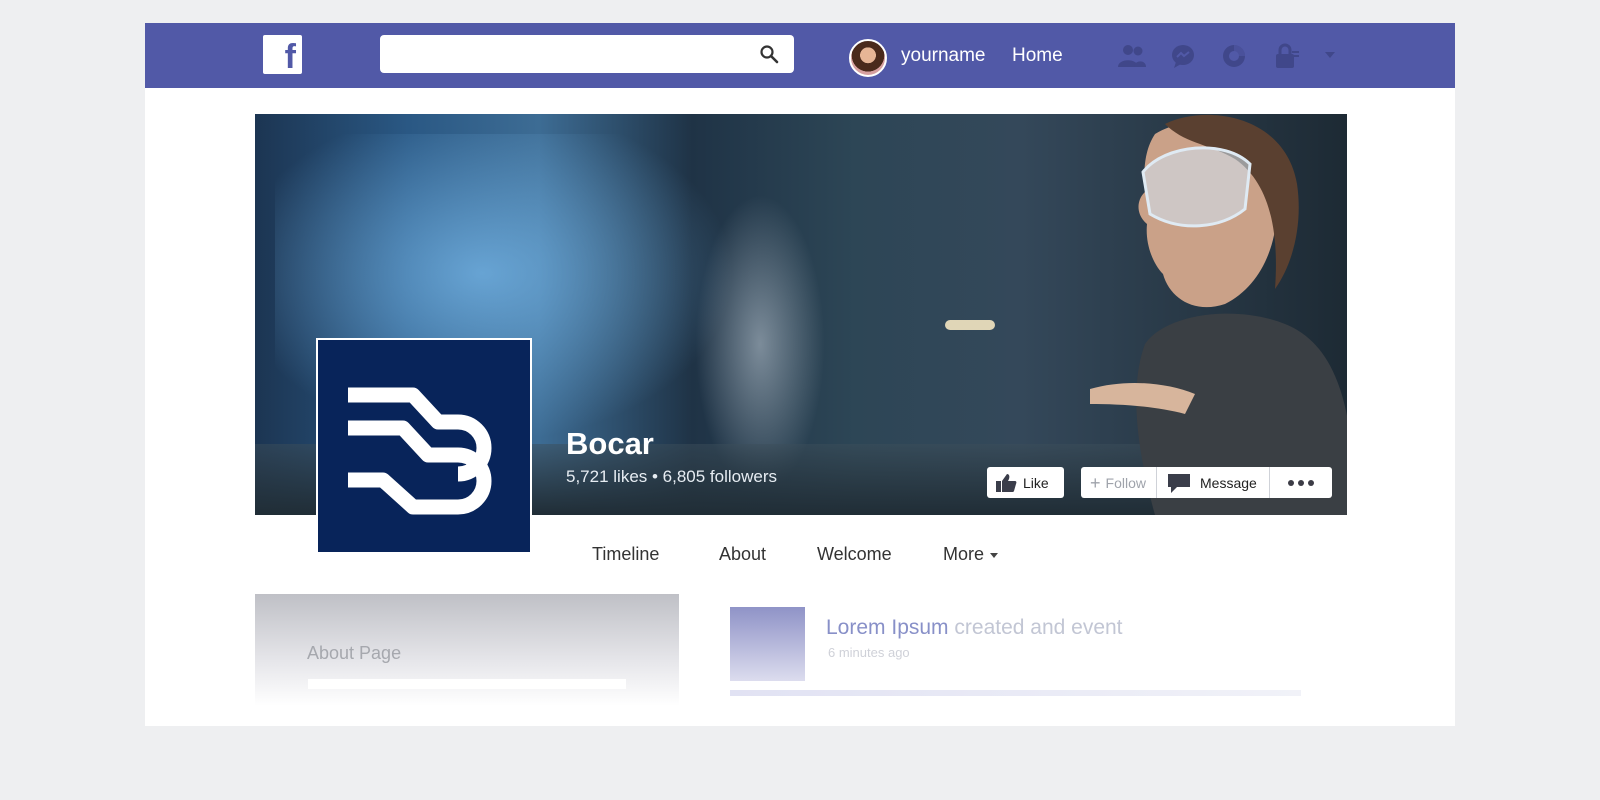 The width and height of the screenshot is (1600, 800). Describe the element at coordinates (869, 652) in the screenshot. I see `post-timestamp: 6 minutes ago` at that location.